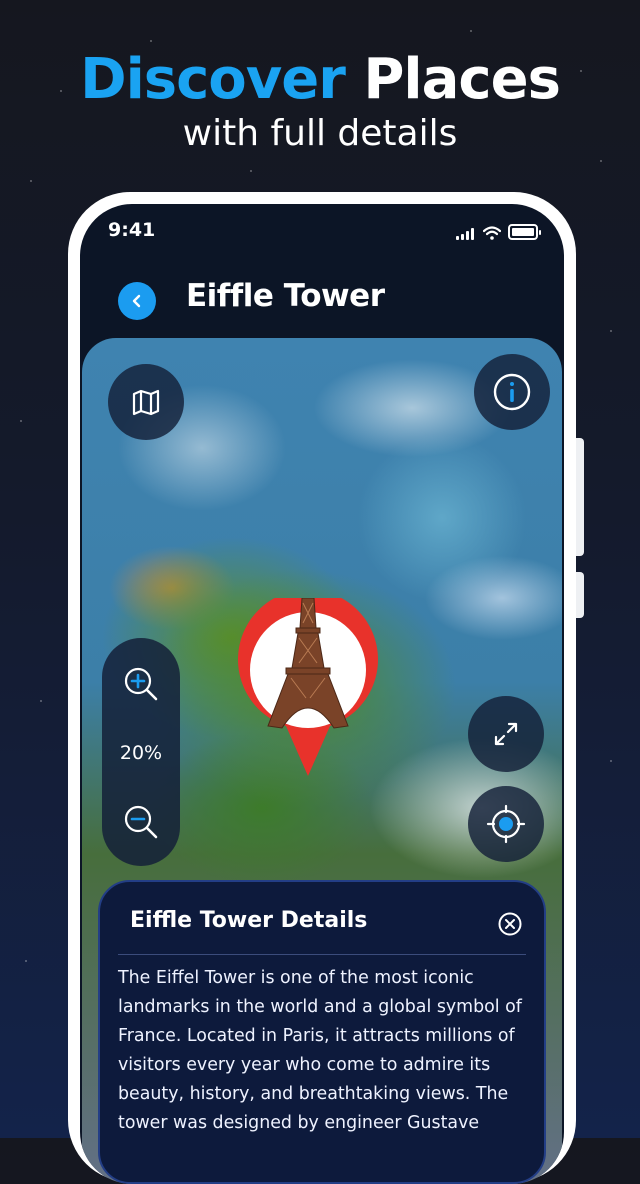 This screenshot has width=640, height=1184. I want to click on zoom-in-icon, so click(141, 684).